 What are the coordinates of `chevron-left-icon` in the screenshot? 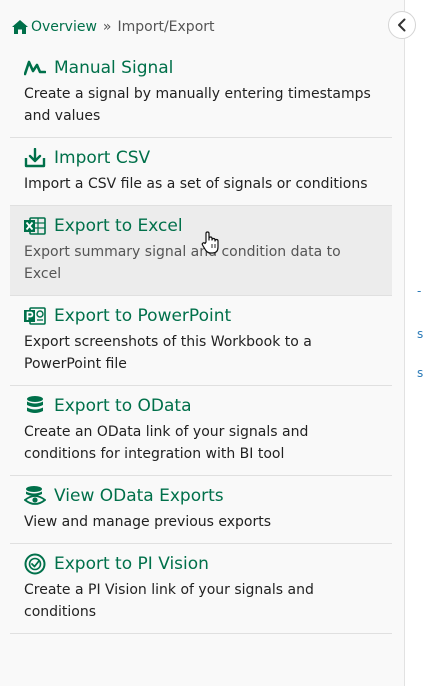 It's located at (402, 25).